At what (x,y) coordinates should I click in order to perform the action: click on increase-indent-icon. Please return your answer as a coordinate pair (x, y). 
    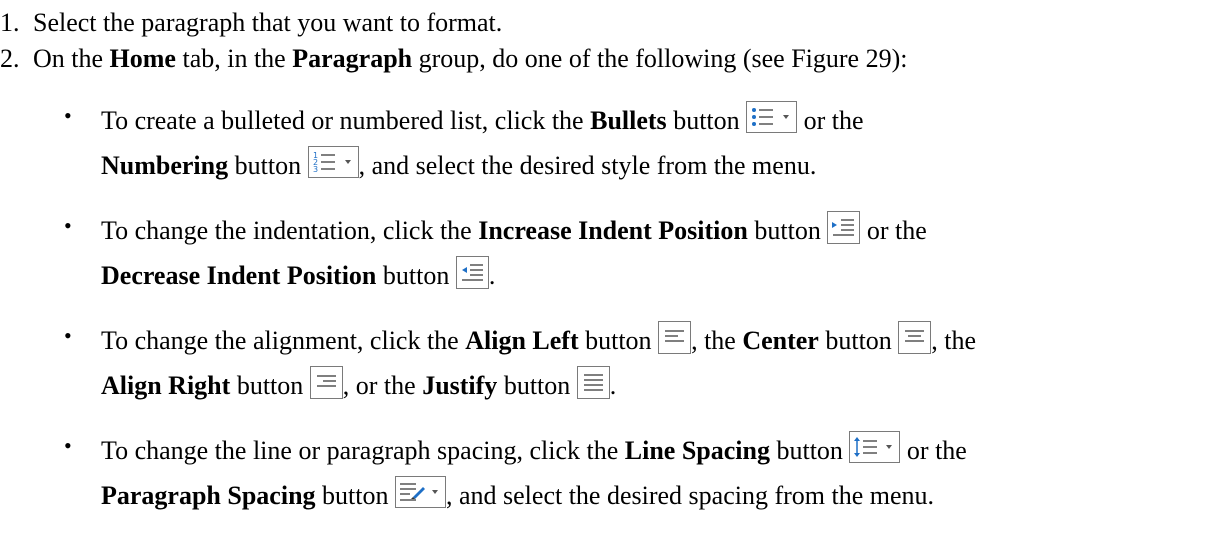
    Looking at the image, I should click on (844, 227).